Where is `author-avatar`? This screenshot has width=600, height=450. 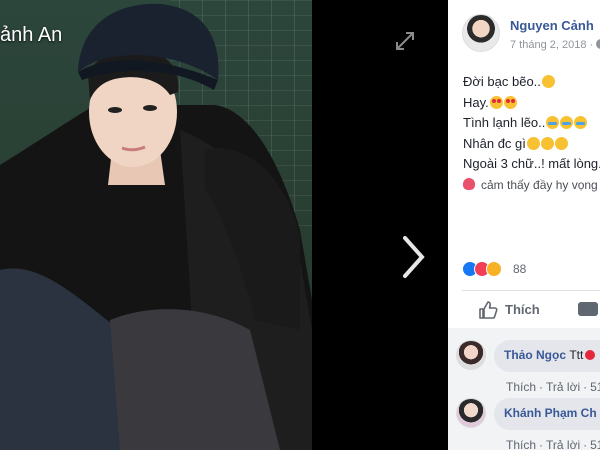
author-avatar is located at coordinates (481, 33).